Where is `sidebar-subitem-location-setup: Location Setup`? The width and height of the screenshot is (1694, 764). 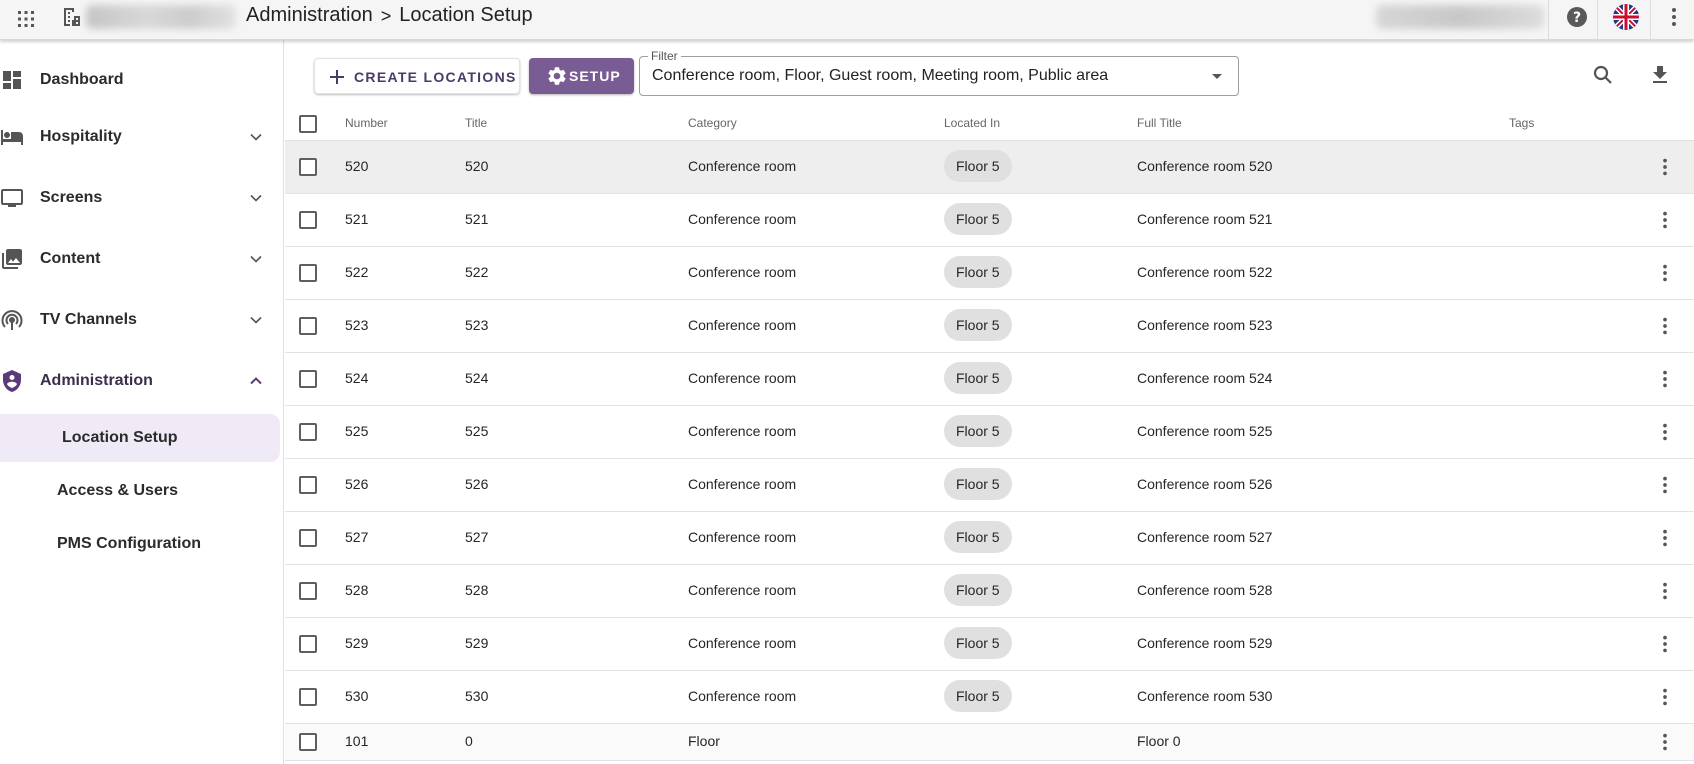 sidebar-subitem-location-setup: Location Setup is located at coordinates (140, 438).